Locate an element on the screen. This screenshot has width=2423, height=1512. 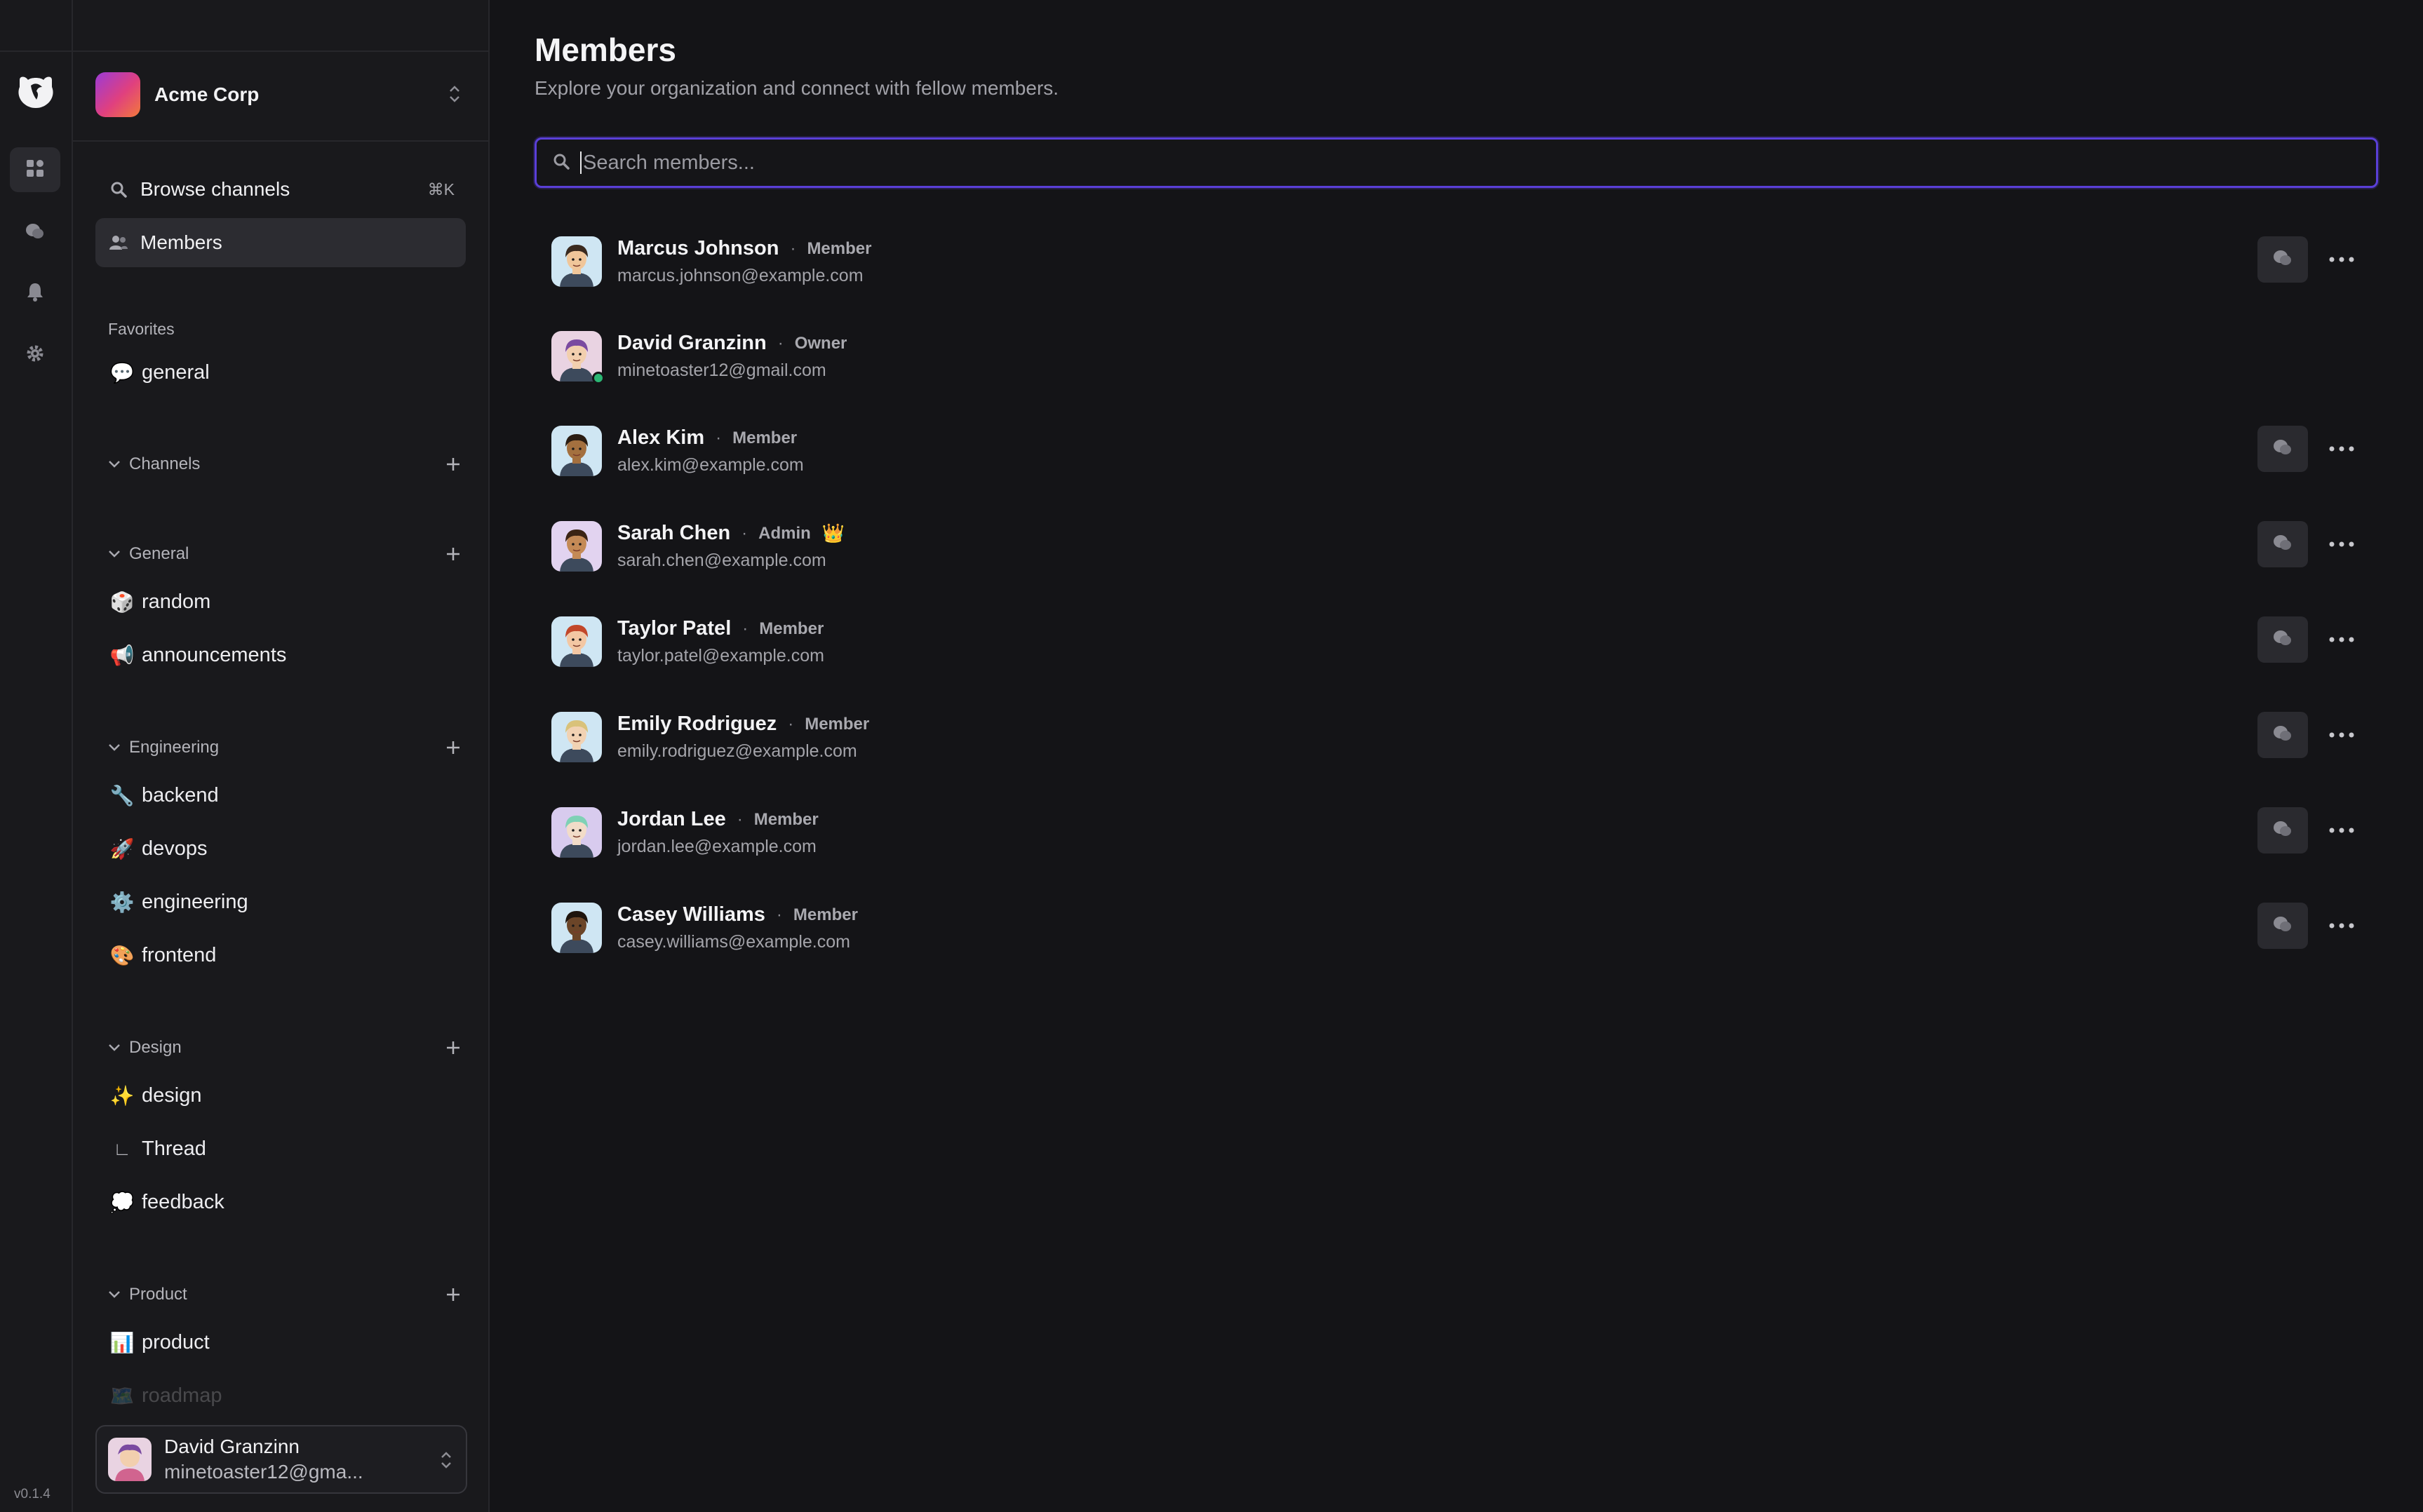
thread-corner-icon: ∟ is located at coordinates (122, 1148).